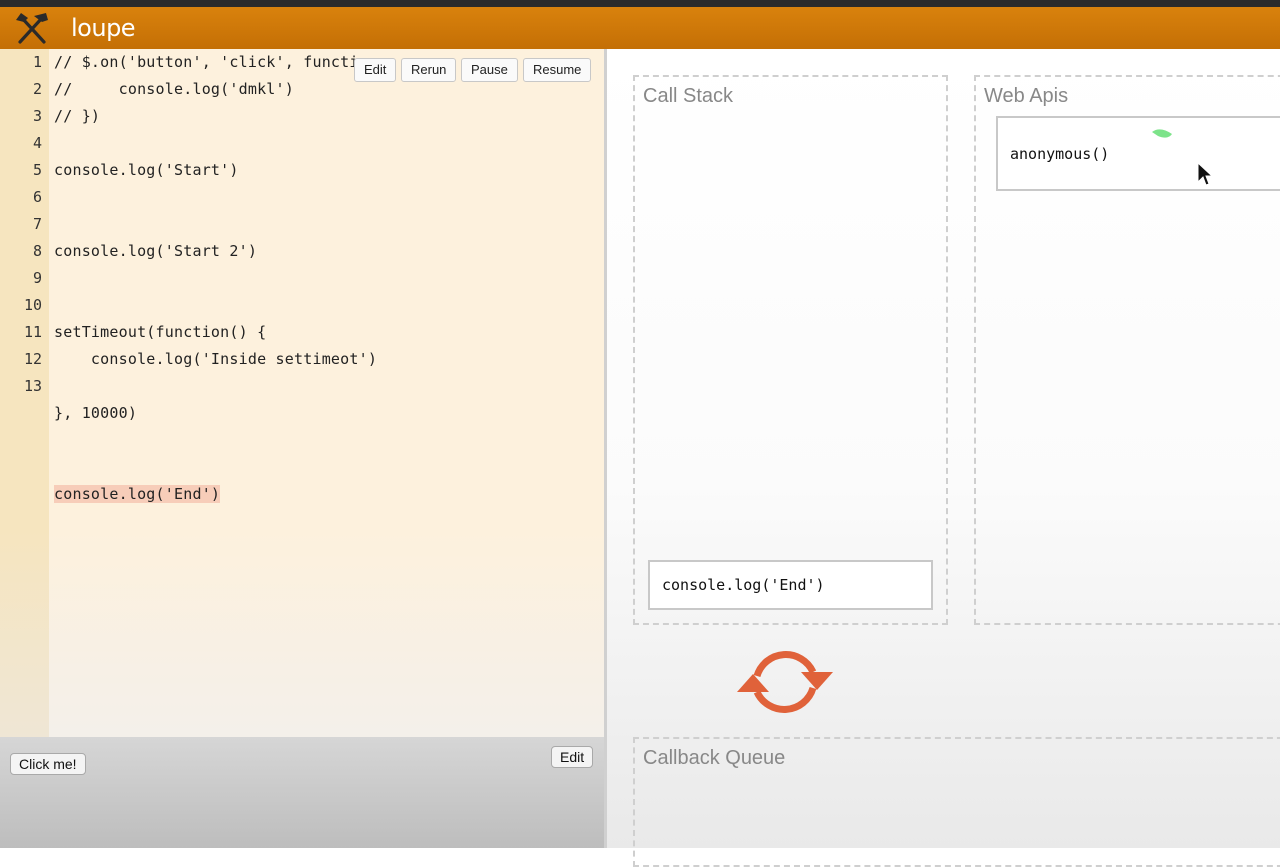 The height and width of the screenshot is (867, 1280). What do you see at coordinates (1205, 174) in the screenshot?
I see `mouse-cursor-icon` at bounding box center [1205, 174].